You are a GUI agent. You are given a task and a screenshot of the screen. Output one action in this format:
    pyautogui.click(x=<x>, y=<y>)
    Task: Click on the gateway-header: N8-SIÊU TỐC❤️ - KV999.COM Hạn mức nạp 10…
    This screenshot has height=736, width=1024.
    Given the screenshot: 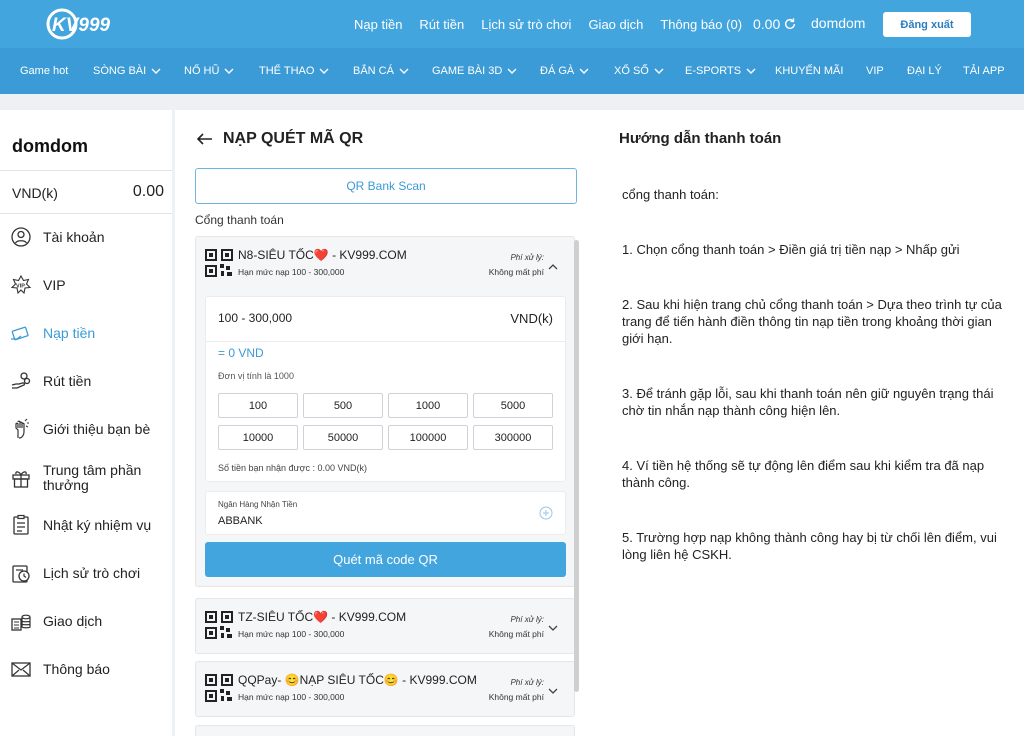 What is the action you would take?
    pyautogui.click(x=385, y=265)
    